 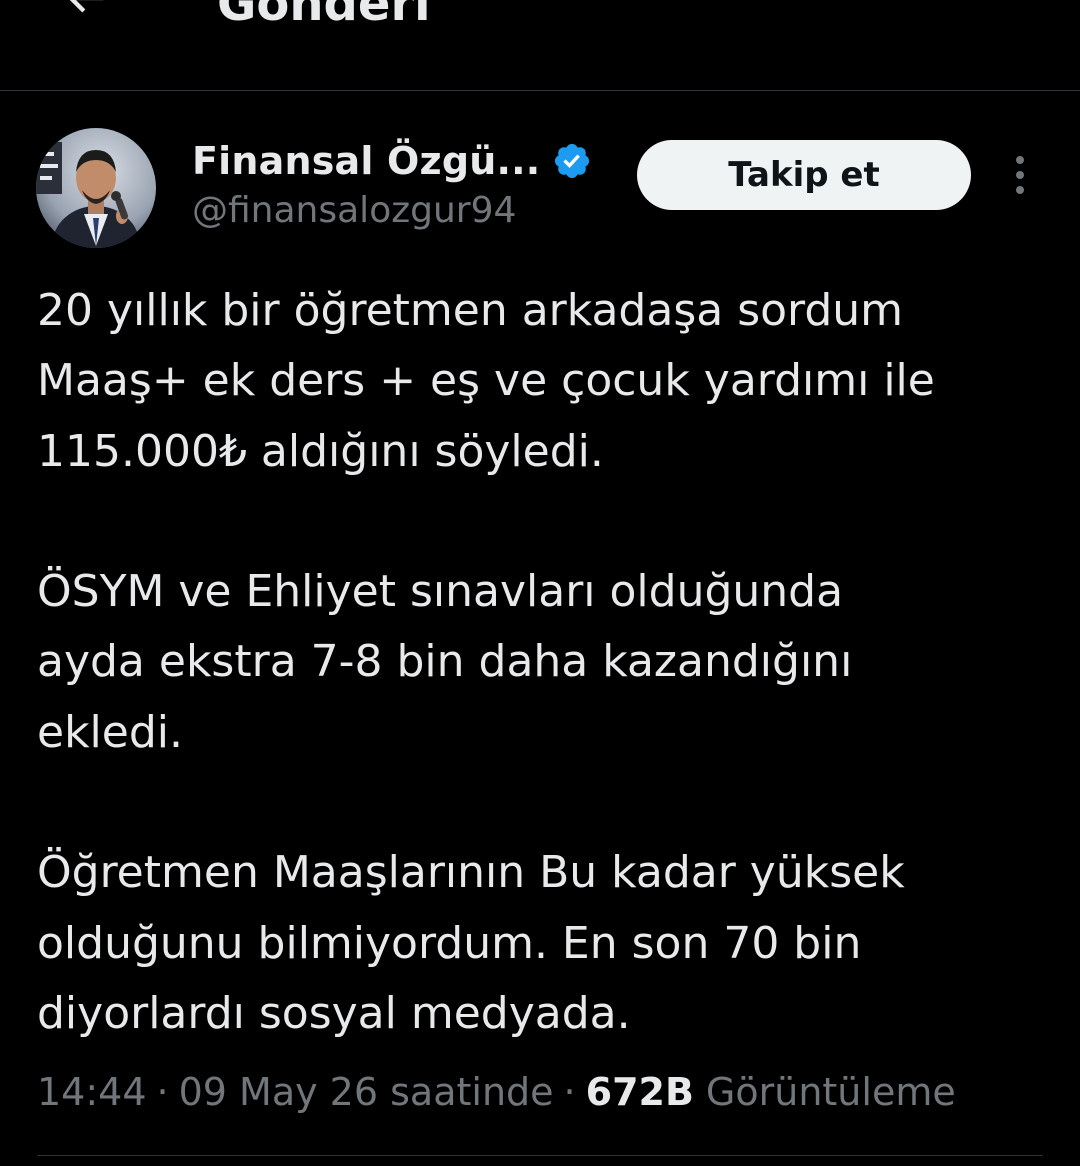 I want to click on tweet-line: ekledi., so click(x=110, y=732).